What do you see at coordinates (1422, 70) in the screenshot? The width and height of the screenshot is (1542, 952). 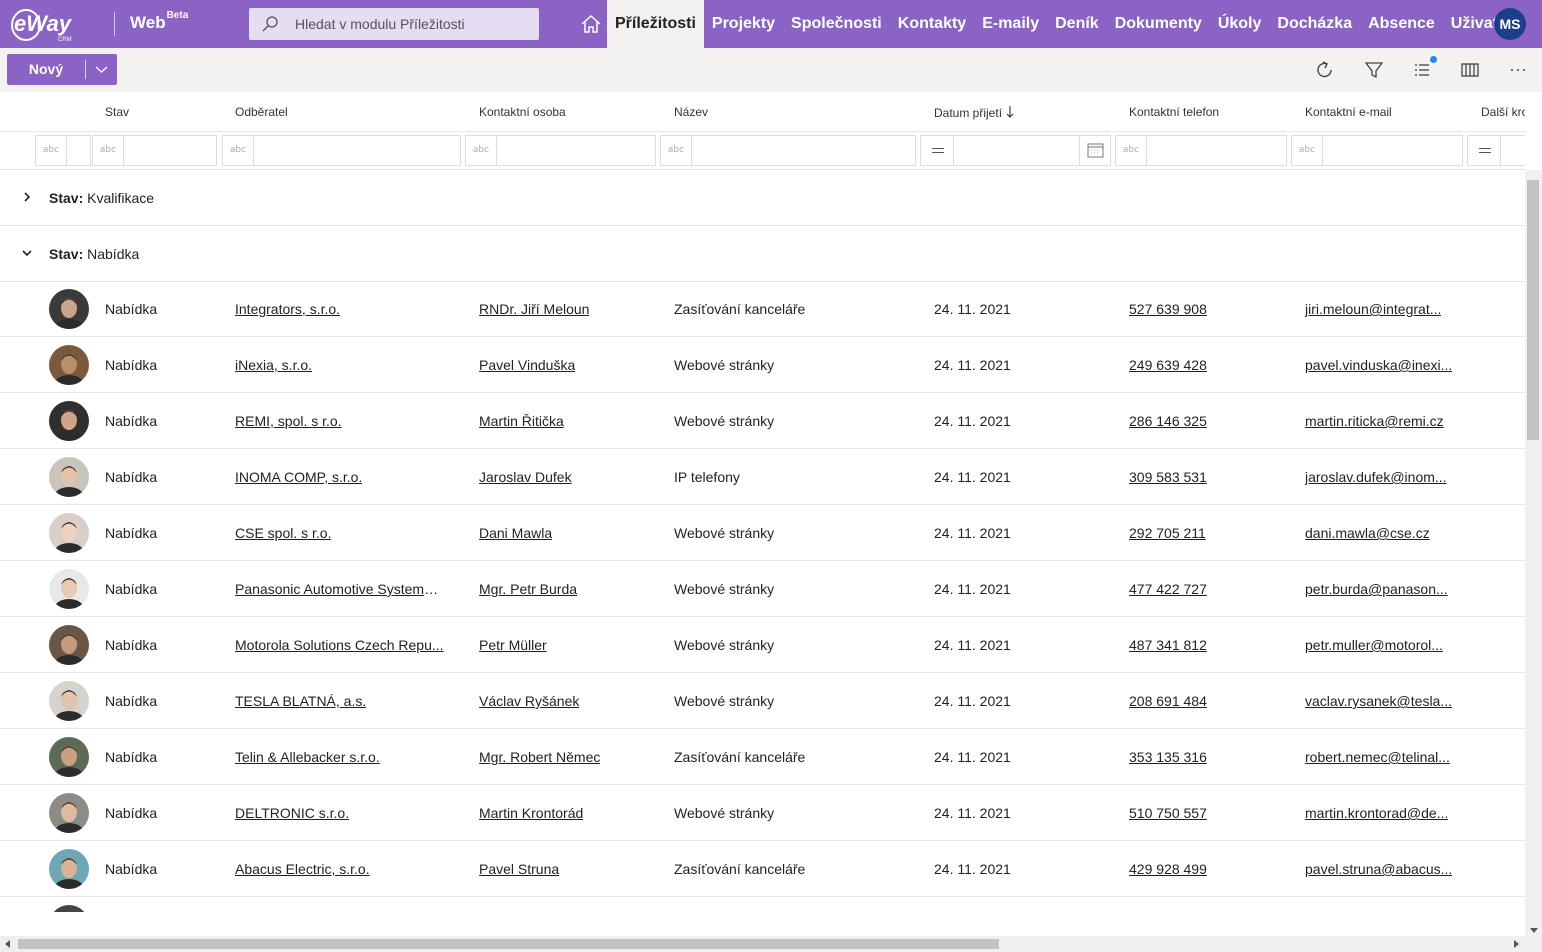 I see `list-view-icon` at bounding box center [1422, 70].